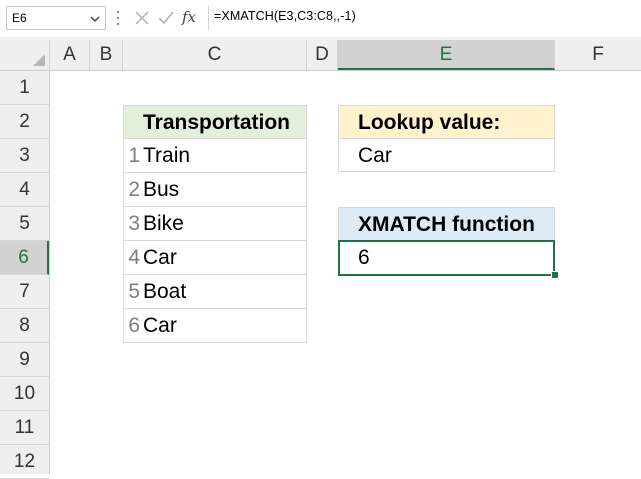 This screenshot has height=479, width=641. I want to click on table-cell: Bus, so click(215, 190).